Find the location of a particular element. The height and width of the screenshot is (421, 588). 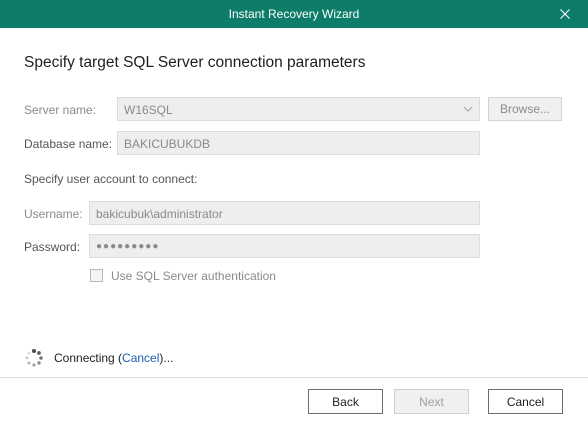

username-input: bakicubuk\administrator is located at coordinates (284, 213).